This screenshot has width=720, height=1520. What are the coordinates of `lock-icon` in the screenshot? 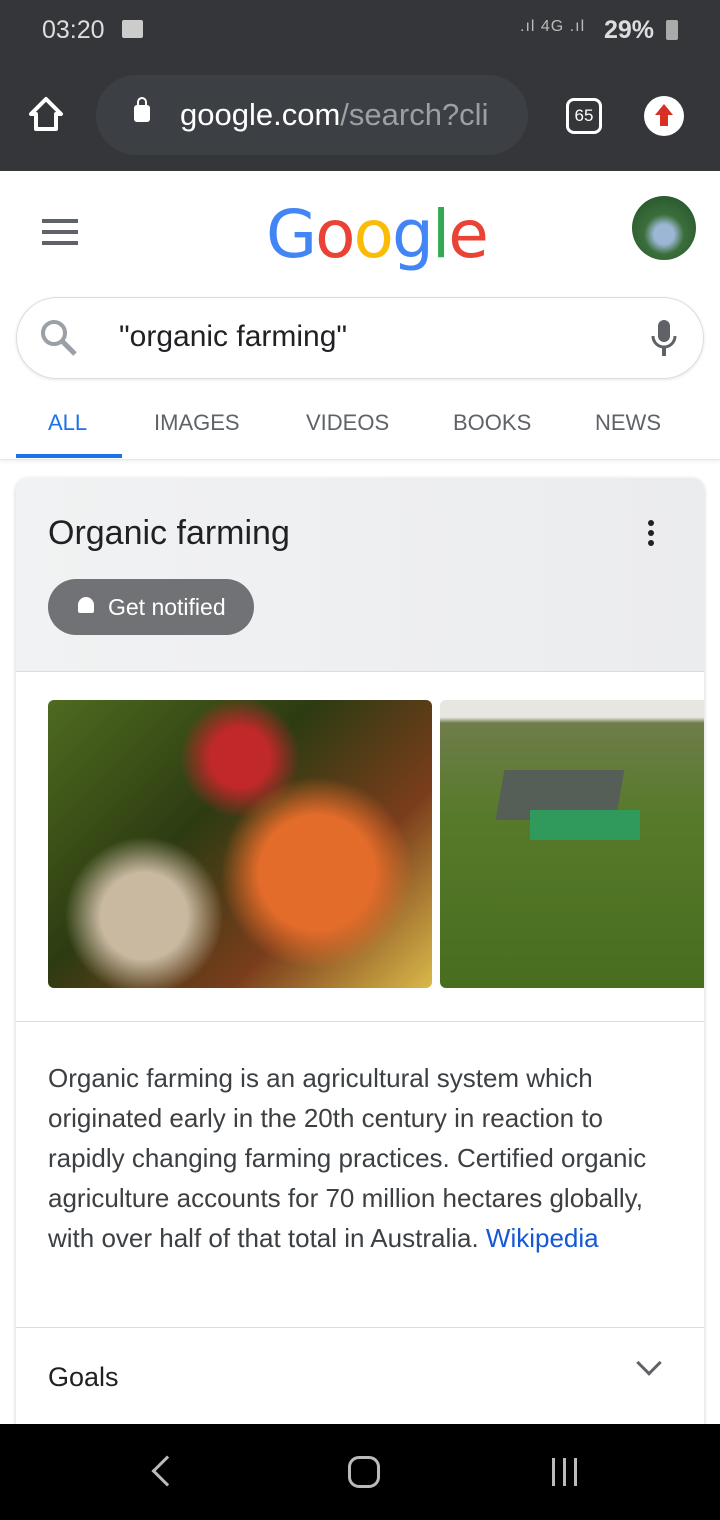 It's located at (142, 109).